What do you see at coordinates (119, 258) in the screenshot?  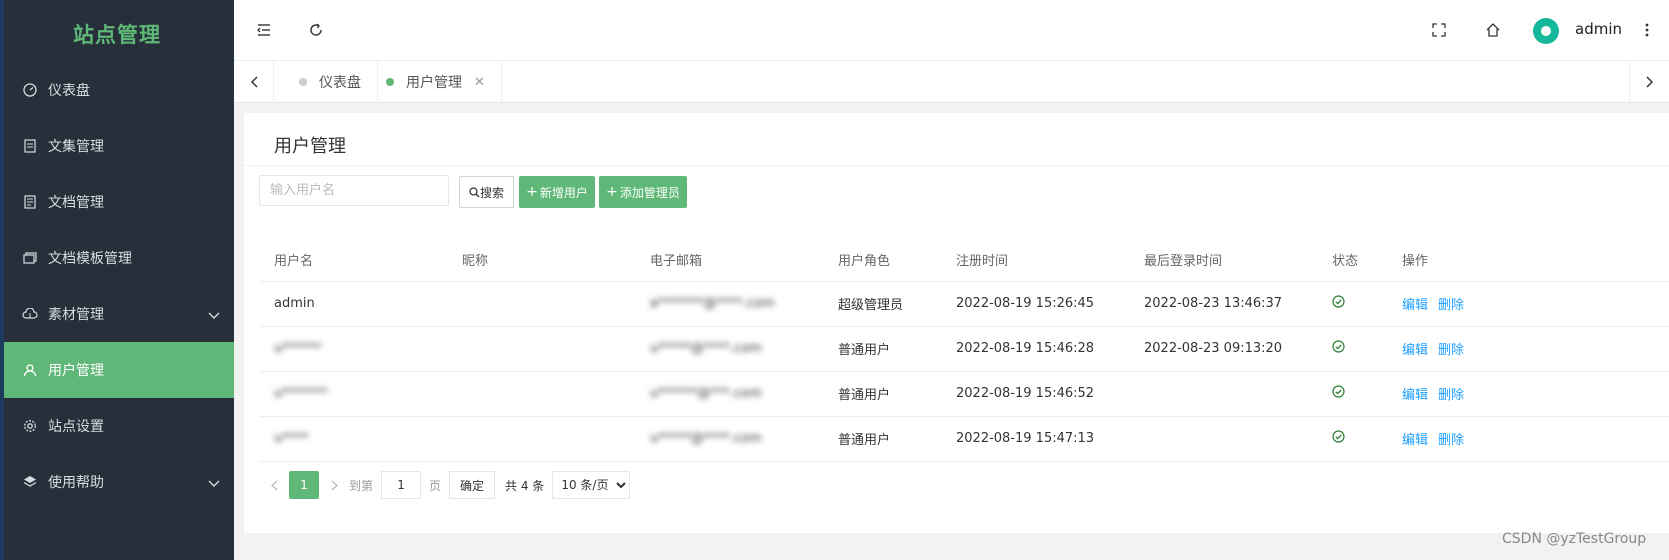 I see `sidebar-item-templates: 文档模板管理` at bounding box center [119, 258].